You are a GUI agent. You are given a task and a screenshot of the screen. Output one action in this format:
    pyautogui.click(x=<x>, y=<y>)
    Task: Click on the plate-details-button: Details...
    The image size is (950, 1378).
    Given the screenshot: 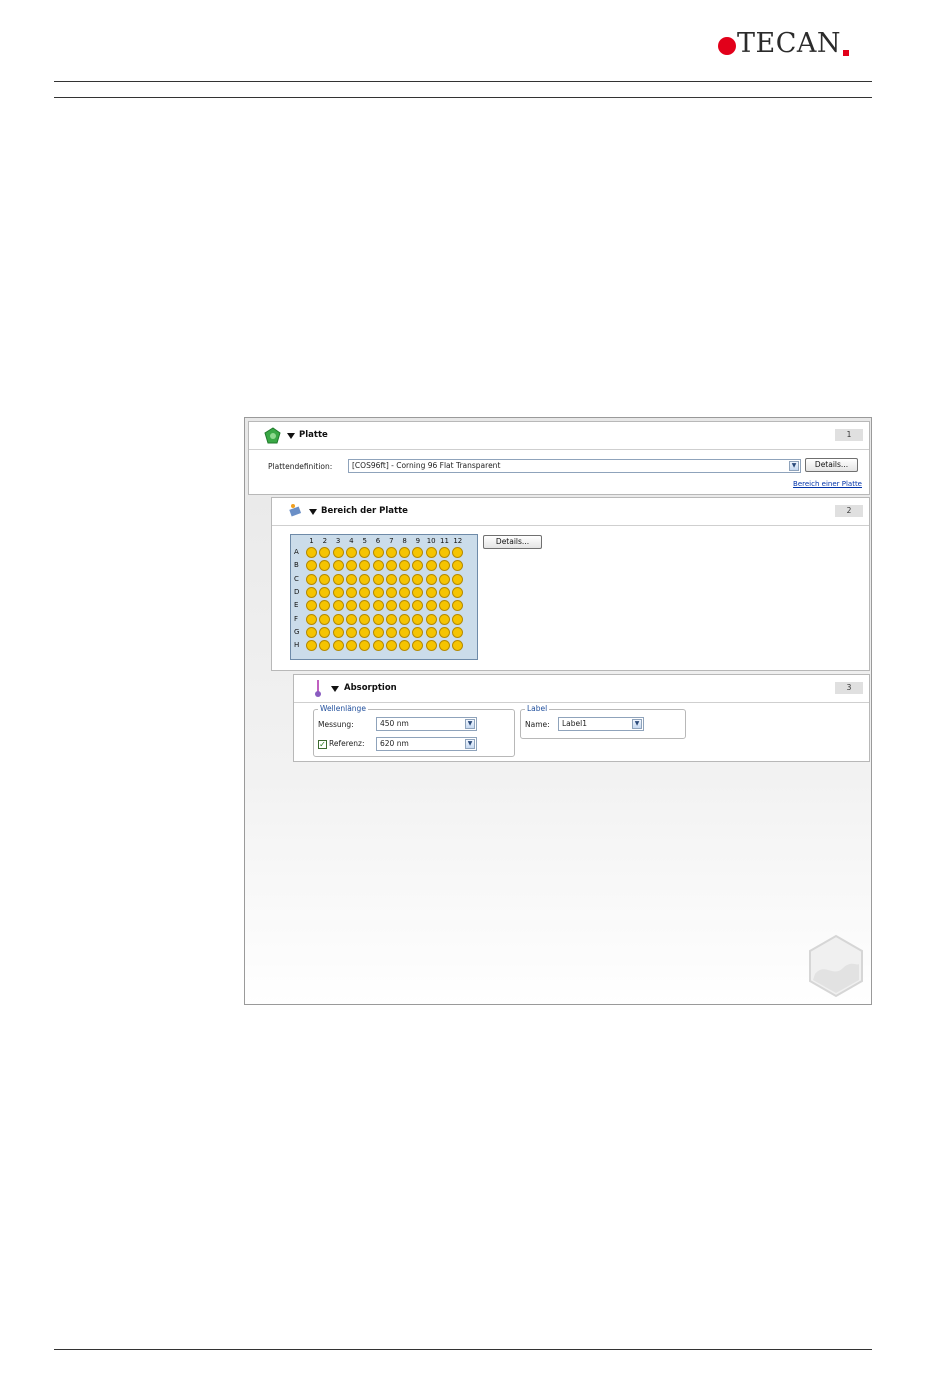 What is the action you would take?
    pyautogui.click(x=831, y=465)
    